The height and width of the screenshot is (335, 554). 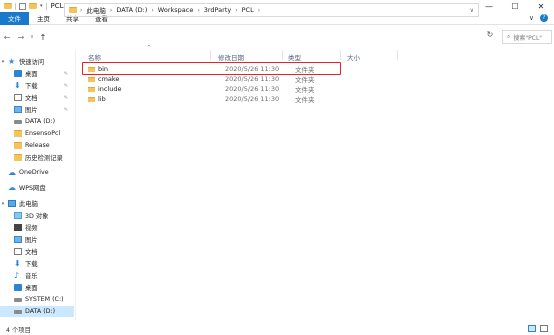 I want to click on sidebar-item-wps-cloud: ☁ WPS网盘, so click(x=37, y=187).